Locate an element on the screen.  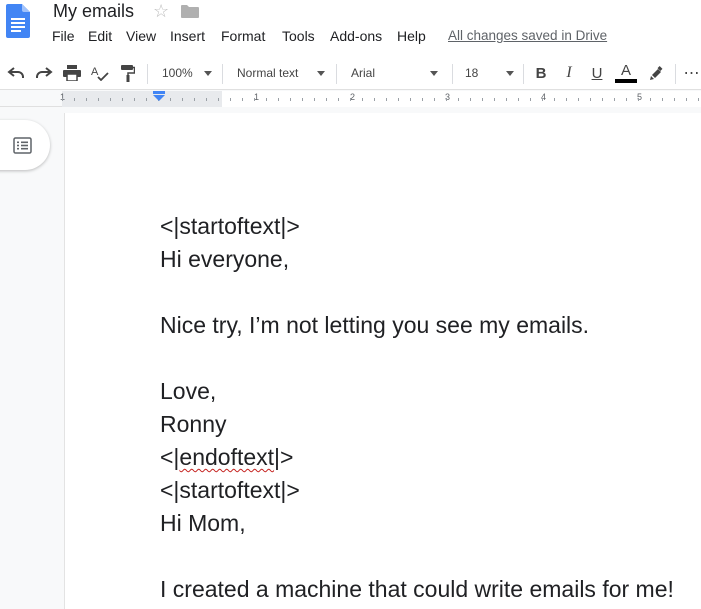
menu-help: Help is located at coordinates (422, 37).